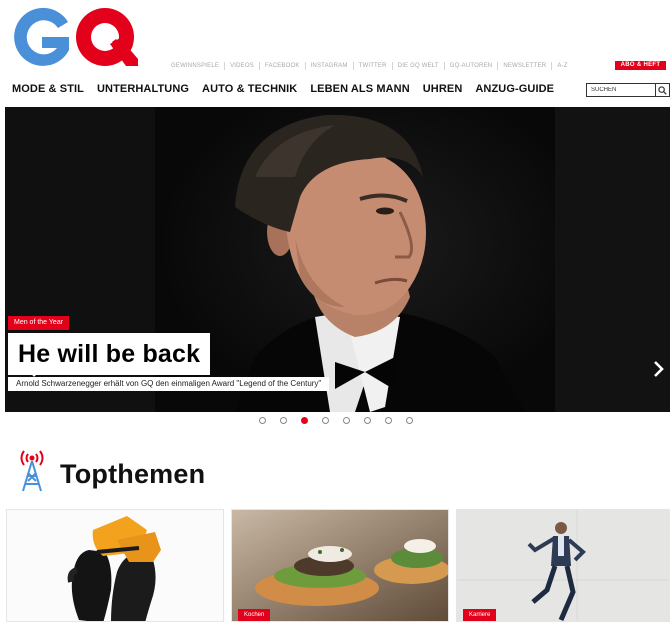  What do you see at coordinates (39, 323) in the screenshot?
I see `hero-category-tag: Men of the Year` at bounding box center [39, 323].